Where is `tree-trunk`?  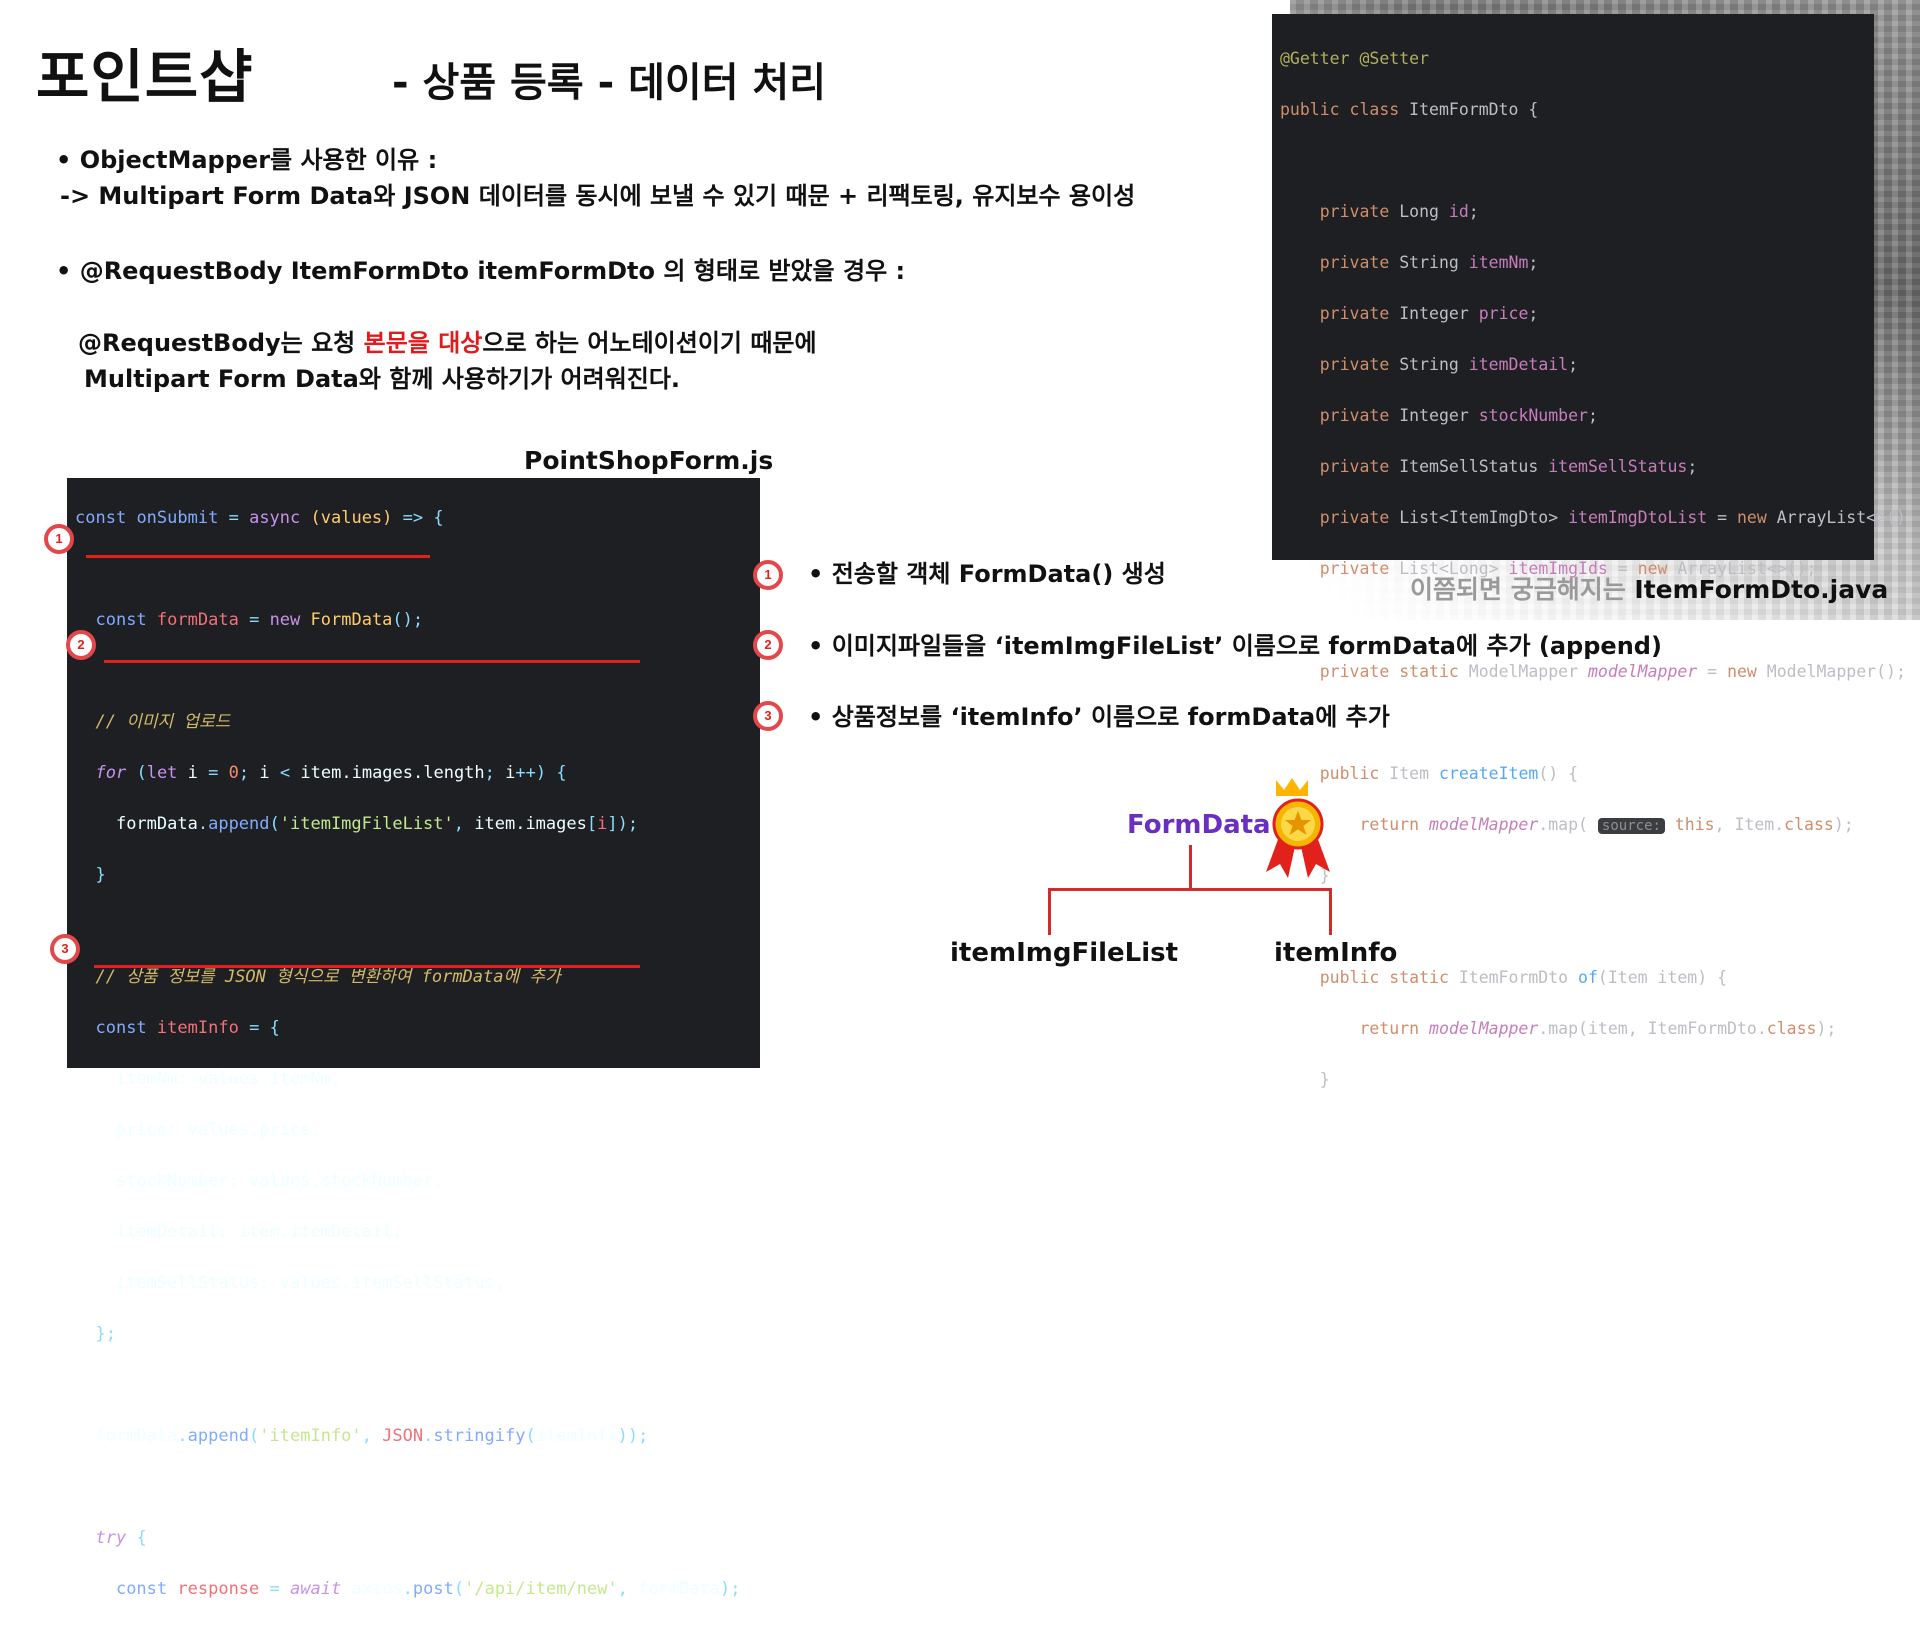 tree-trunk is located at coordinates (1190, 867).